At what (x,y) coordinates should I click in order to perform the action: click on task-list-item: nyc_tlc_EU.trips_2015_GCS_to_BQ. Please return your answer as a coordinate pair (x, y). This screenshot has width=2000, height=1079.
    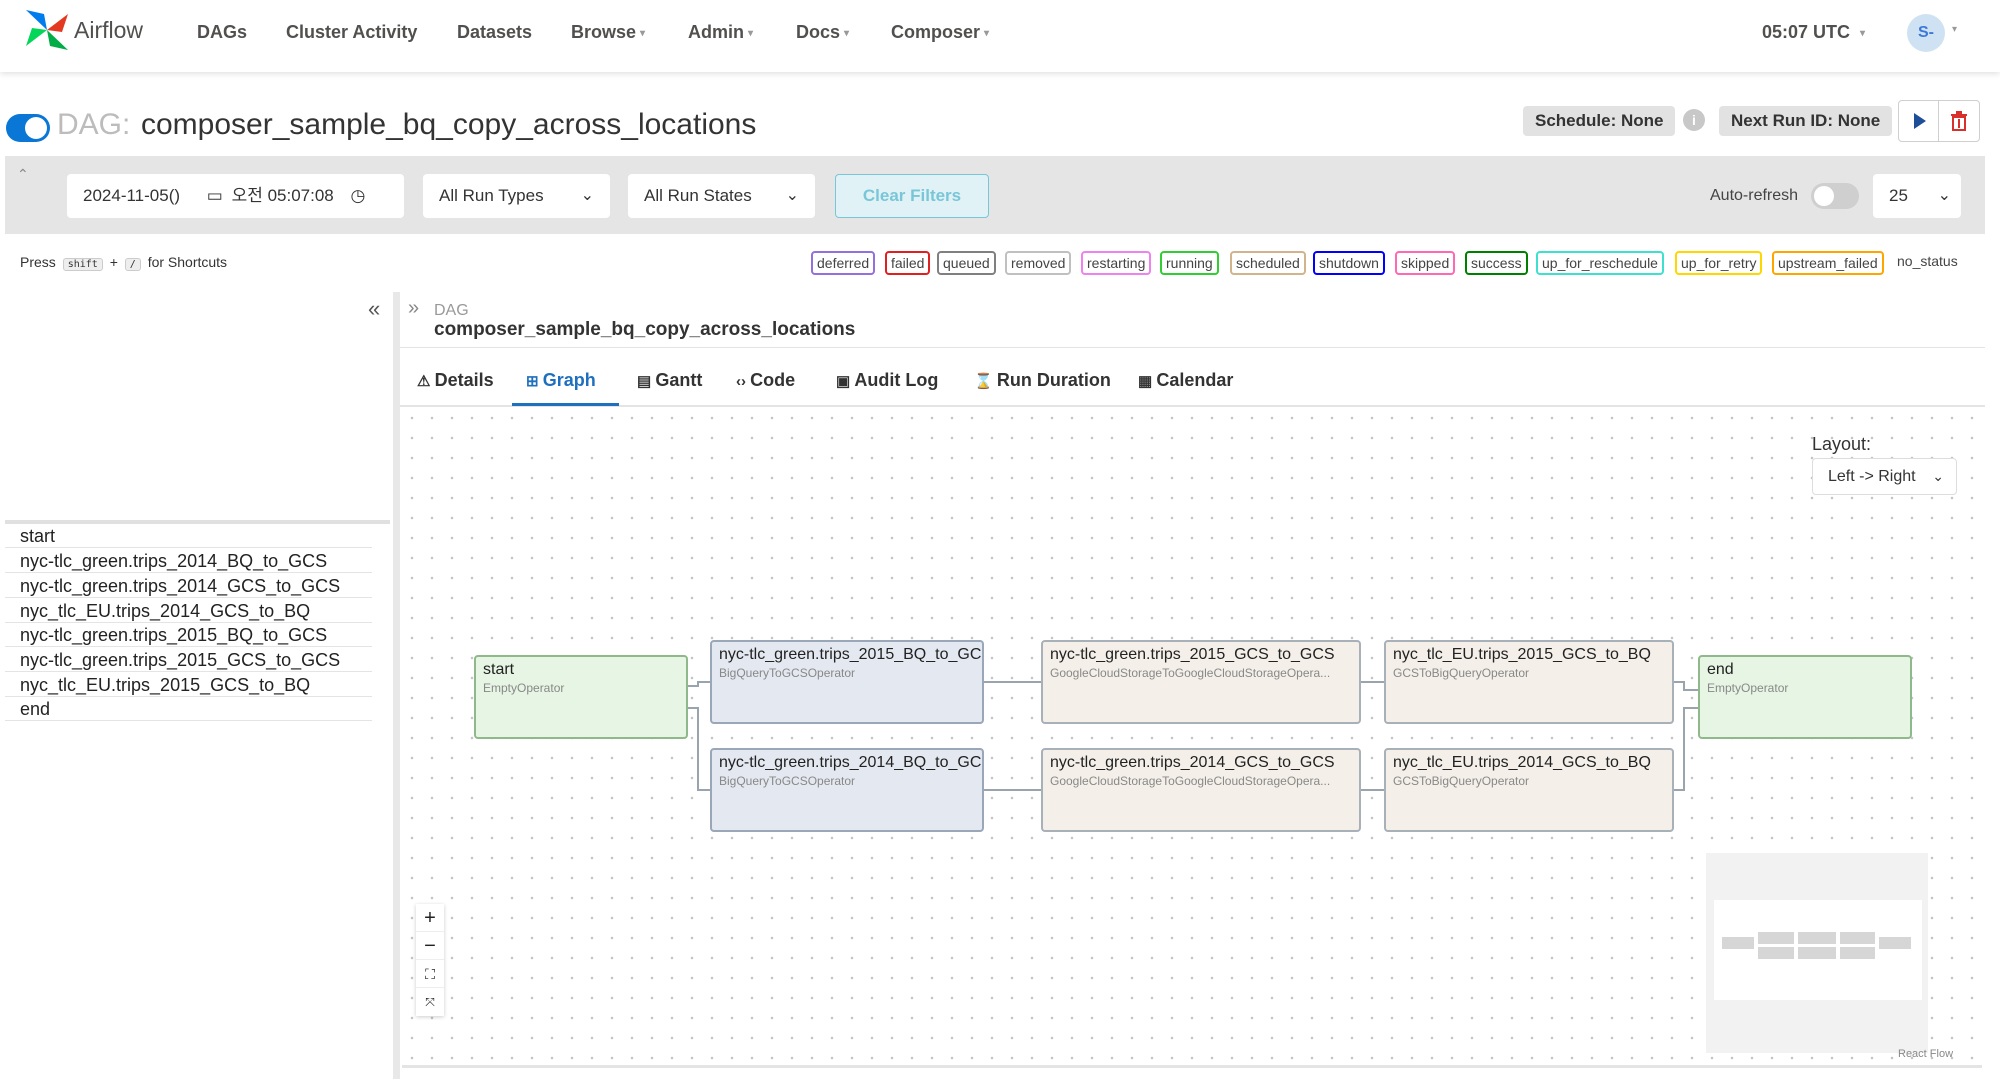
    Looking at the image, I should click on (188, 685).